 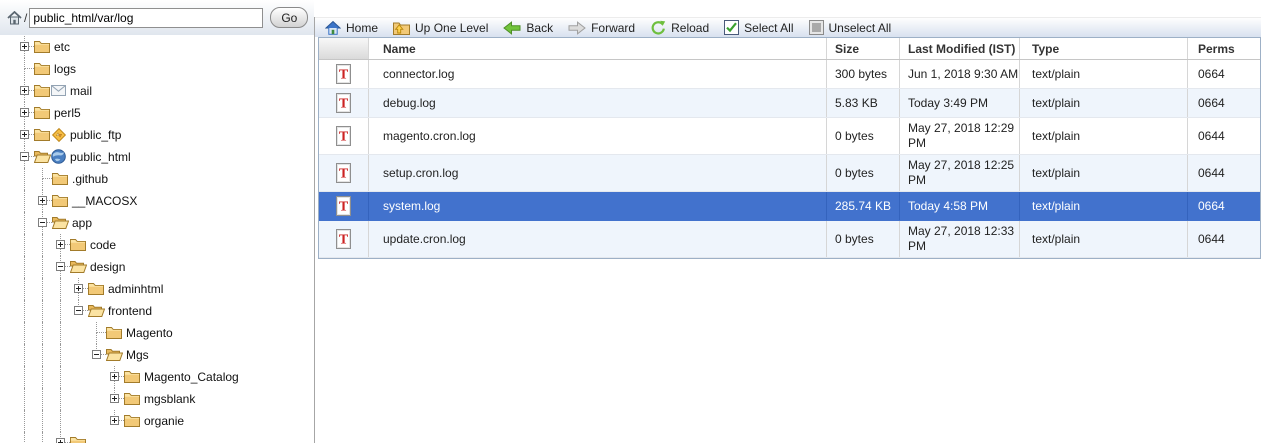 I want to click on file-size-cell: 0 bytes, so click(x=863, y=136).